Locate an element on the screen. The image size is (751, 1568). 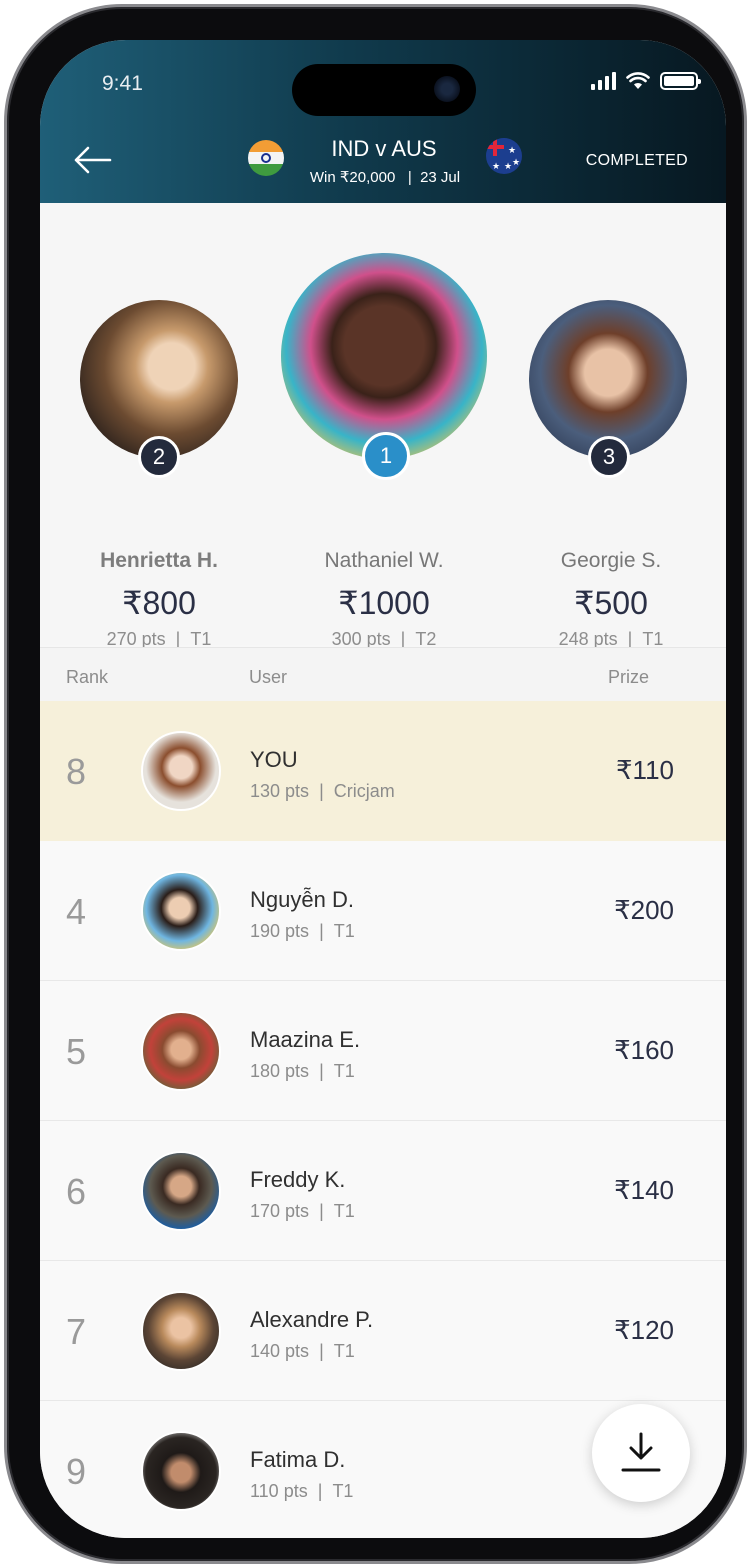
table-row: 4 Nguyễn D. 190 pts | T1 ₹200 is located at coordinates (383, 911).